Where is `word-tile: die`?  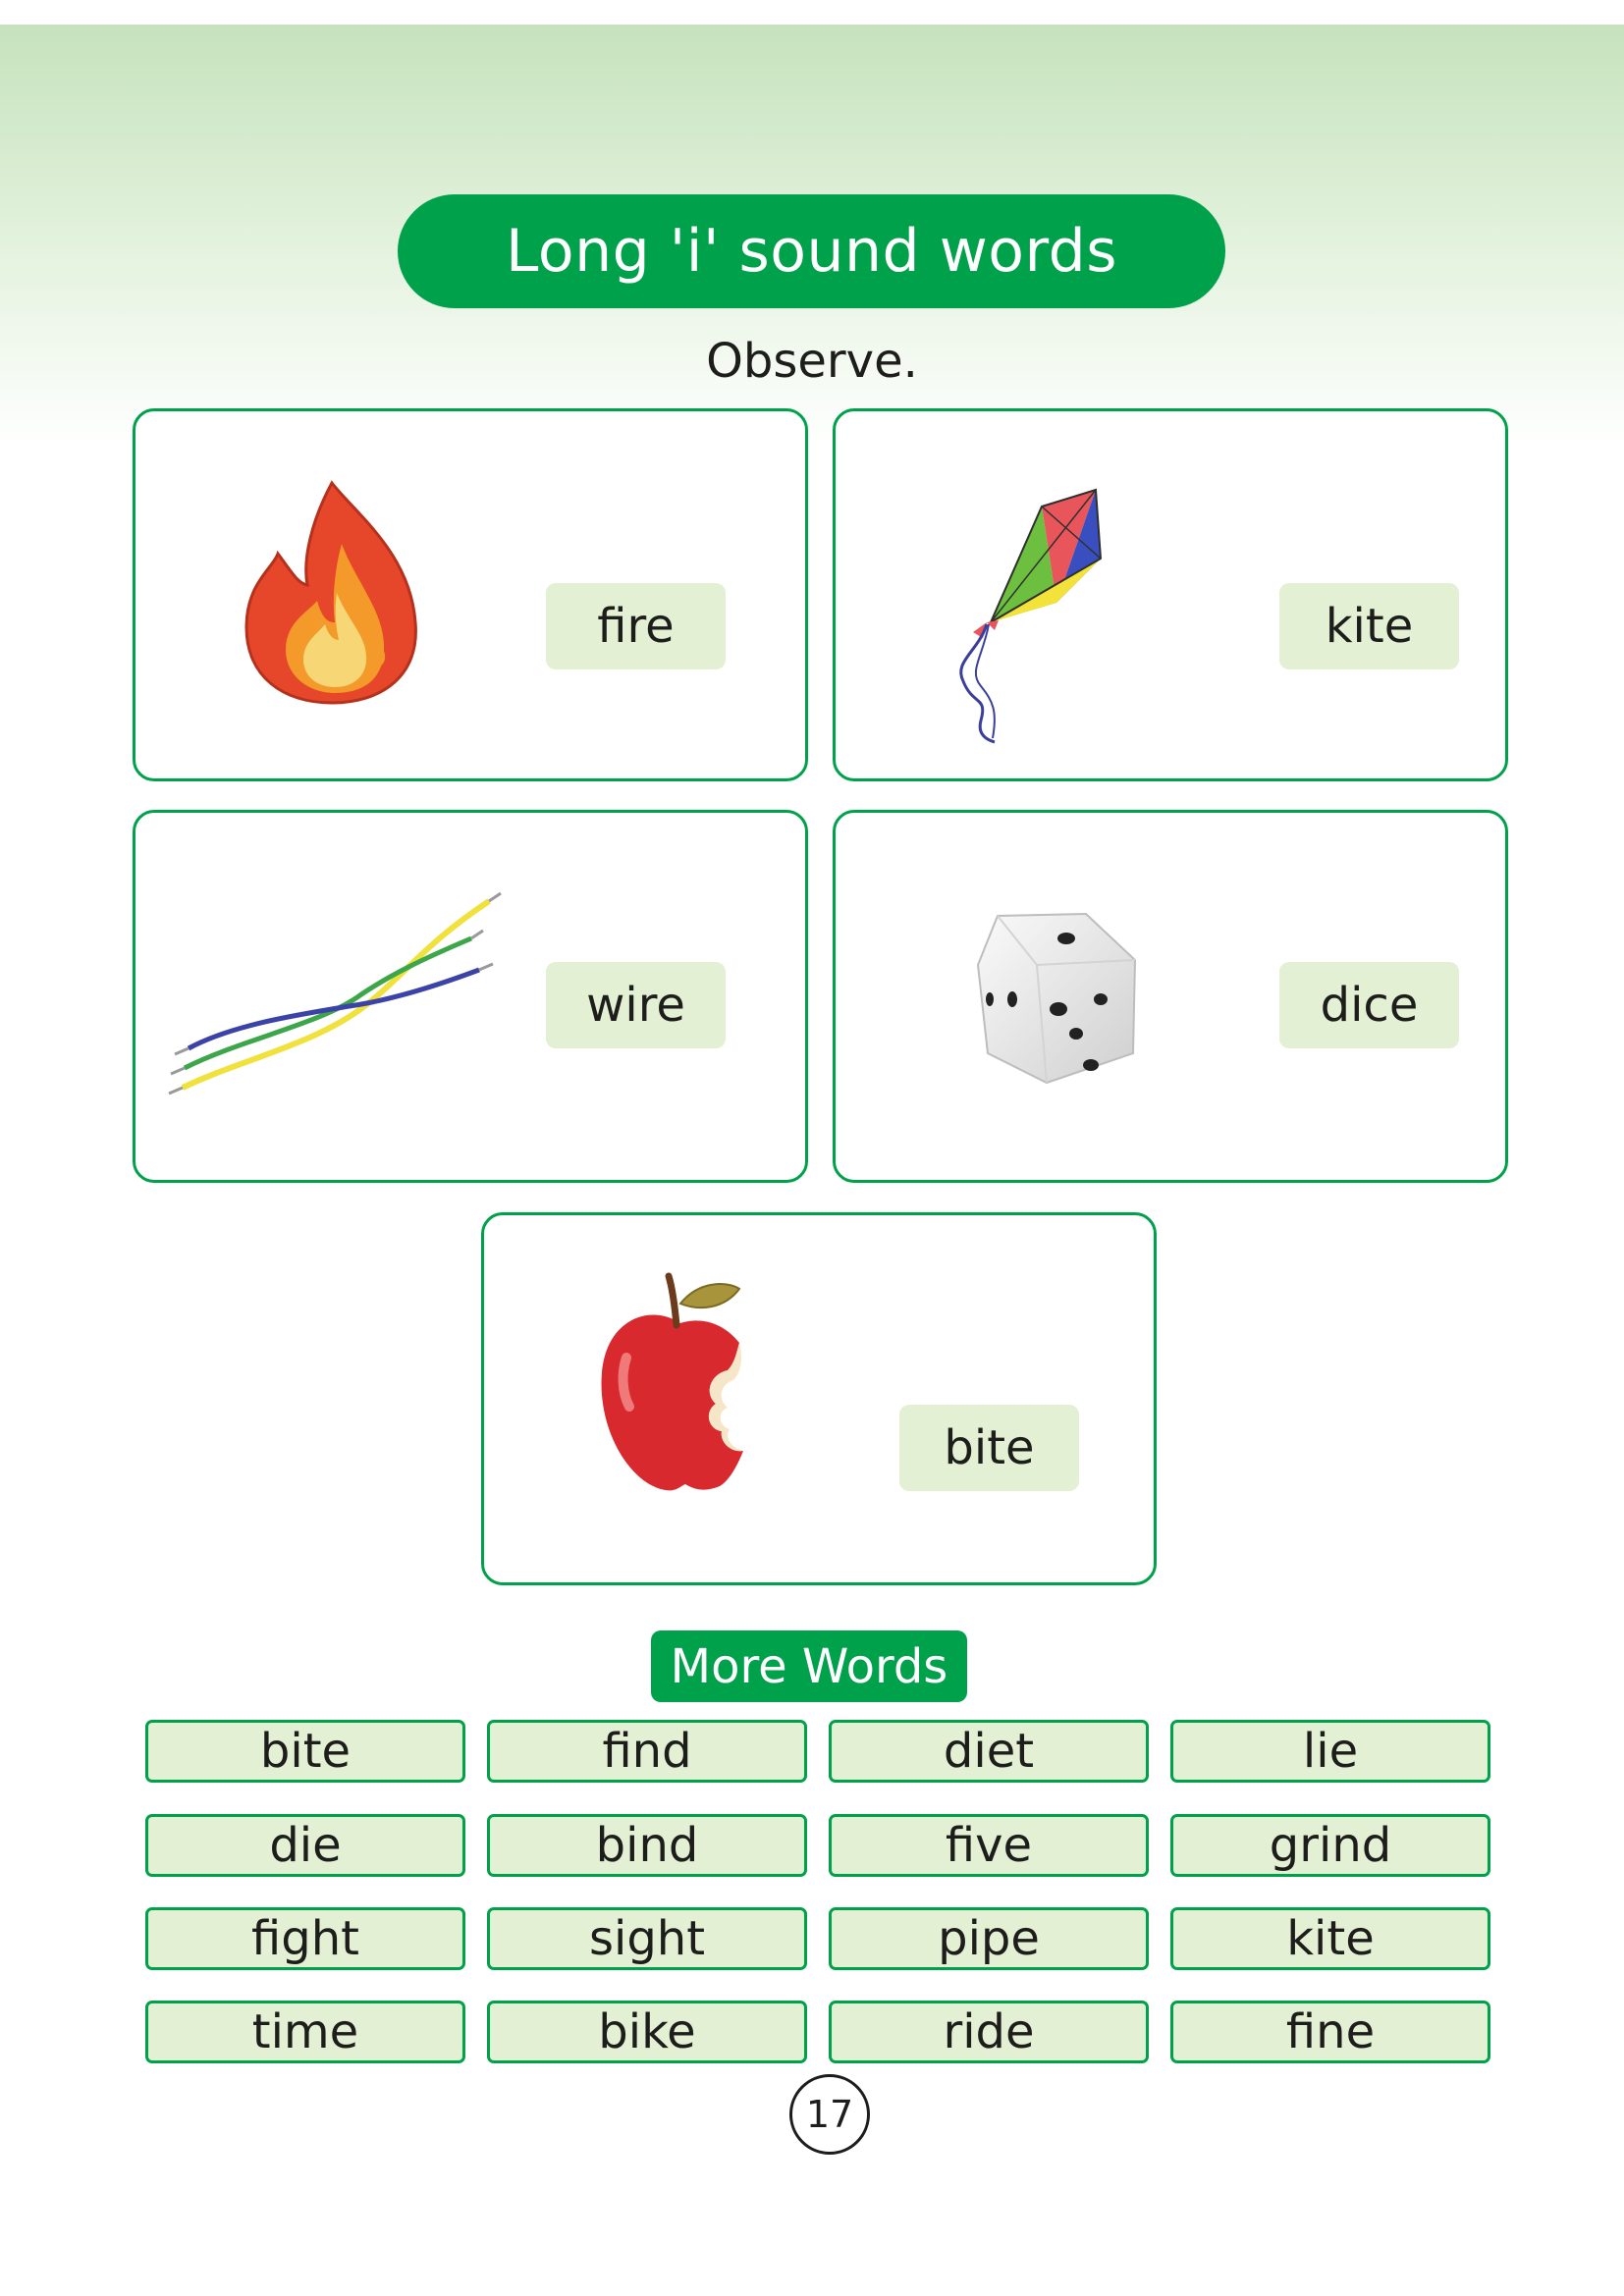
word-tile: die is located at coordinates (305, 1846).